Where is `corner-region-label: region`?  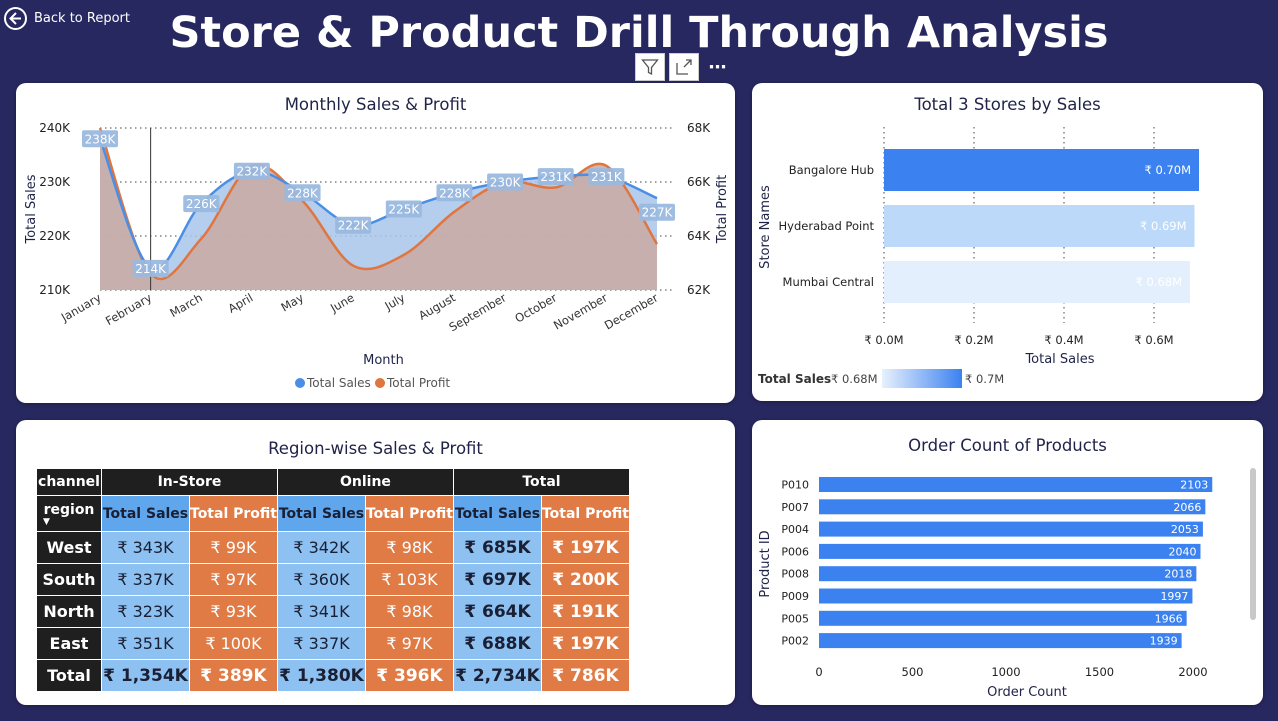 corner-region-label: region is located at coordinates (69, 510).